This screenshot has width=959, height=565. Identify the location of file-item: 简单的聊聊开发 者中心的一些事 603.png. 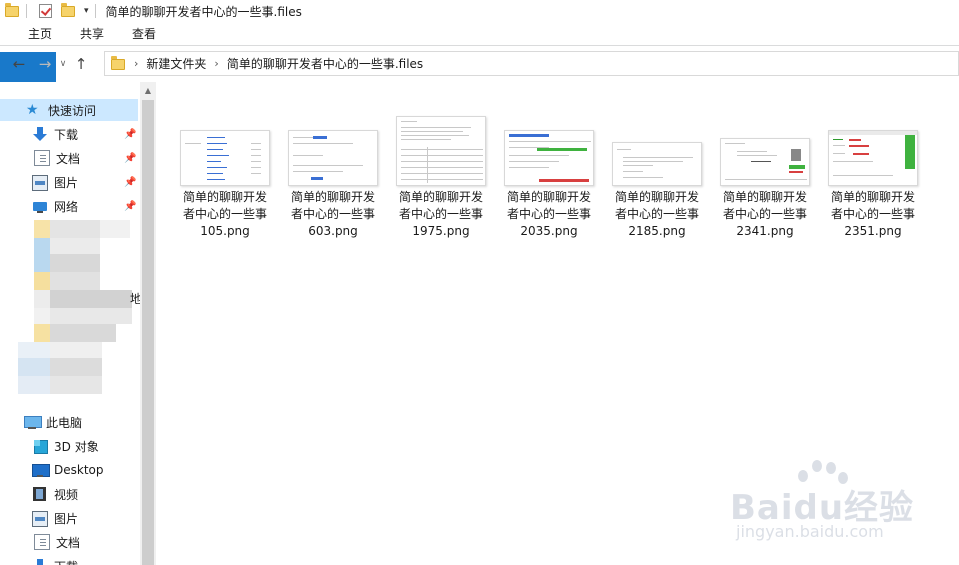
(333, 177).